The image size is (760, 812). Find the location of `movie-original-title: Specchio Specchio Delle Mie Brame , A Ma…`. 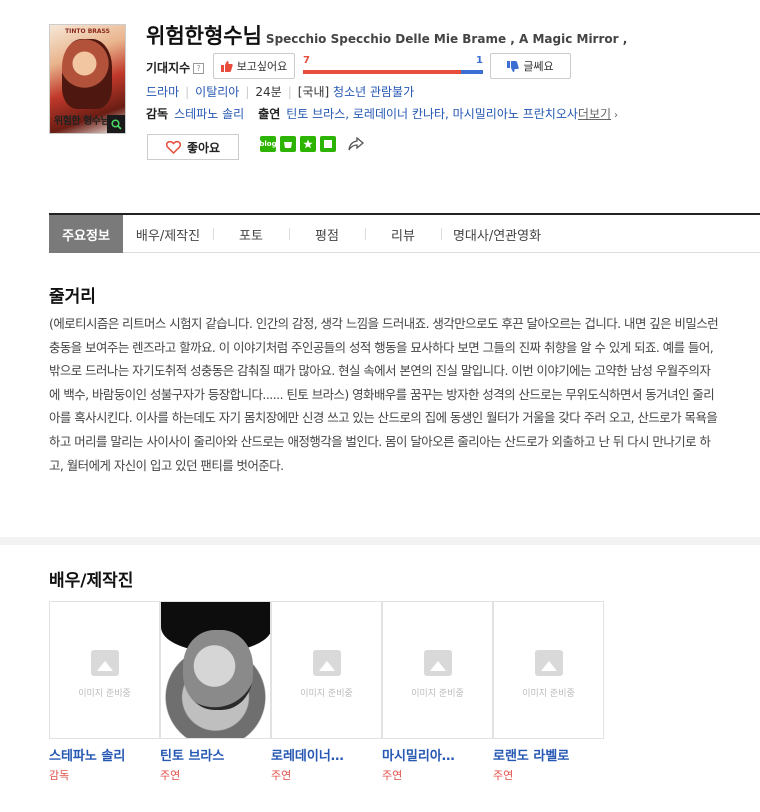

movie-original-title: Specchio Specchio Delle Mie Brame , A Ma… is located at coordinates (446, 39).